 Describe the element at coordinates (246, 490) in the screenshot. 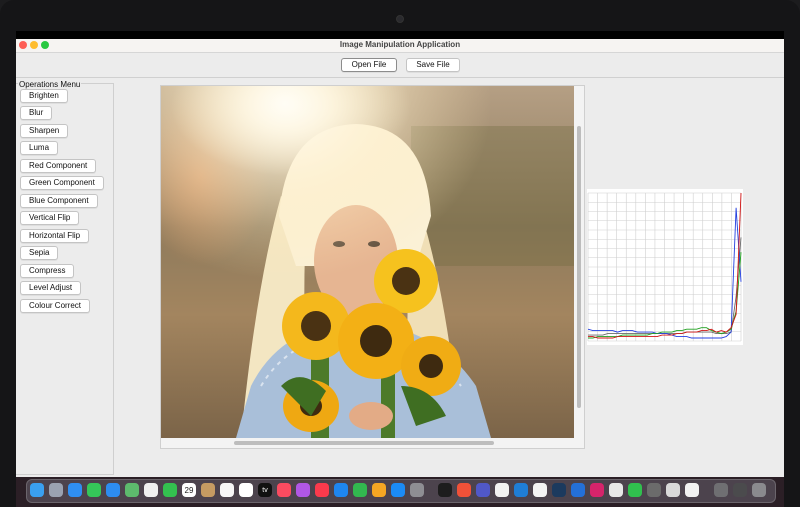

I see `notes-app-icon` at that location.